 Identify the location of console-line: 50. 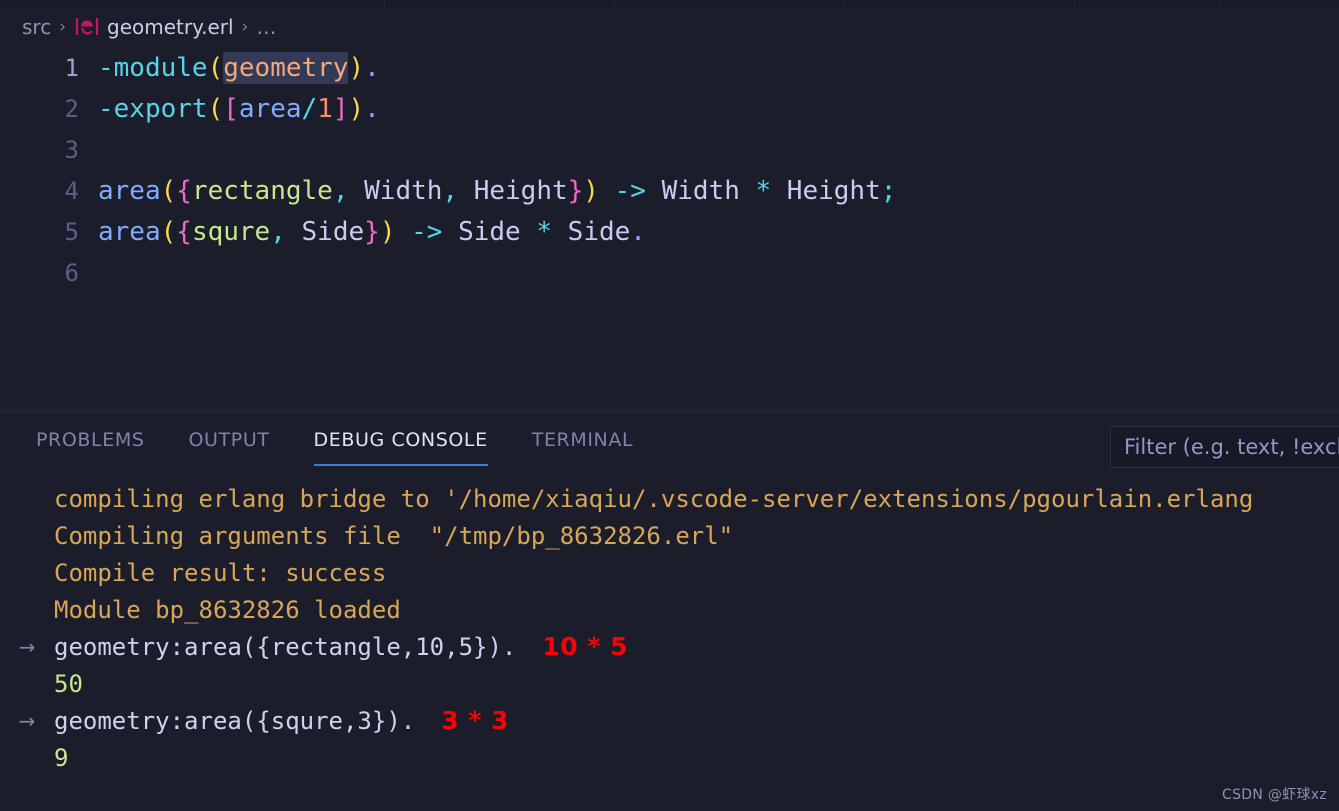
(669, 683).